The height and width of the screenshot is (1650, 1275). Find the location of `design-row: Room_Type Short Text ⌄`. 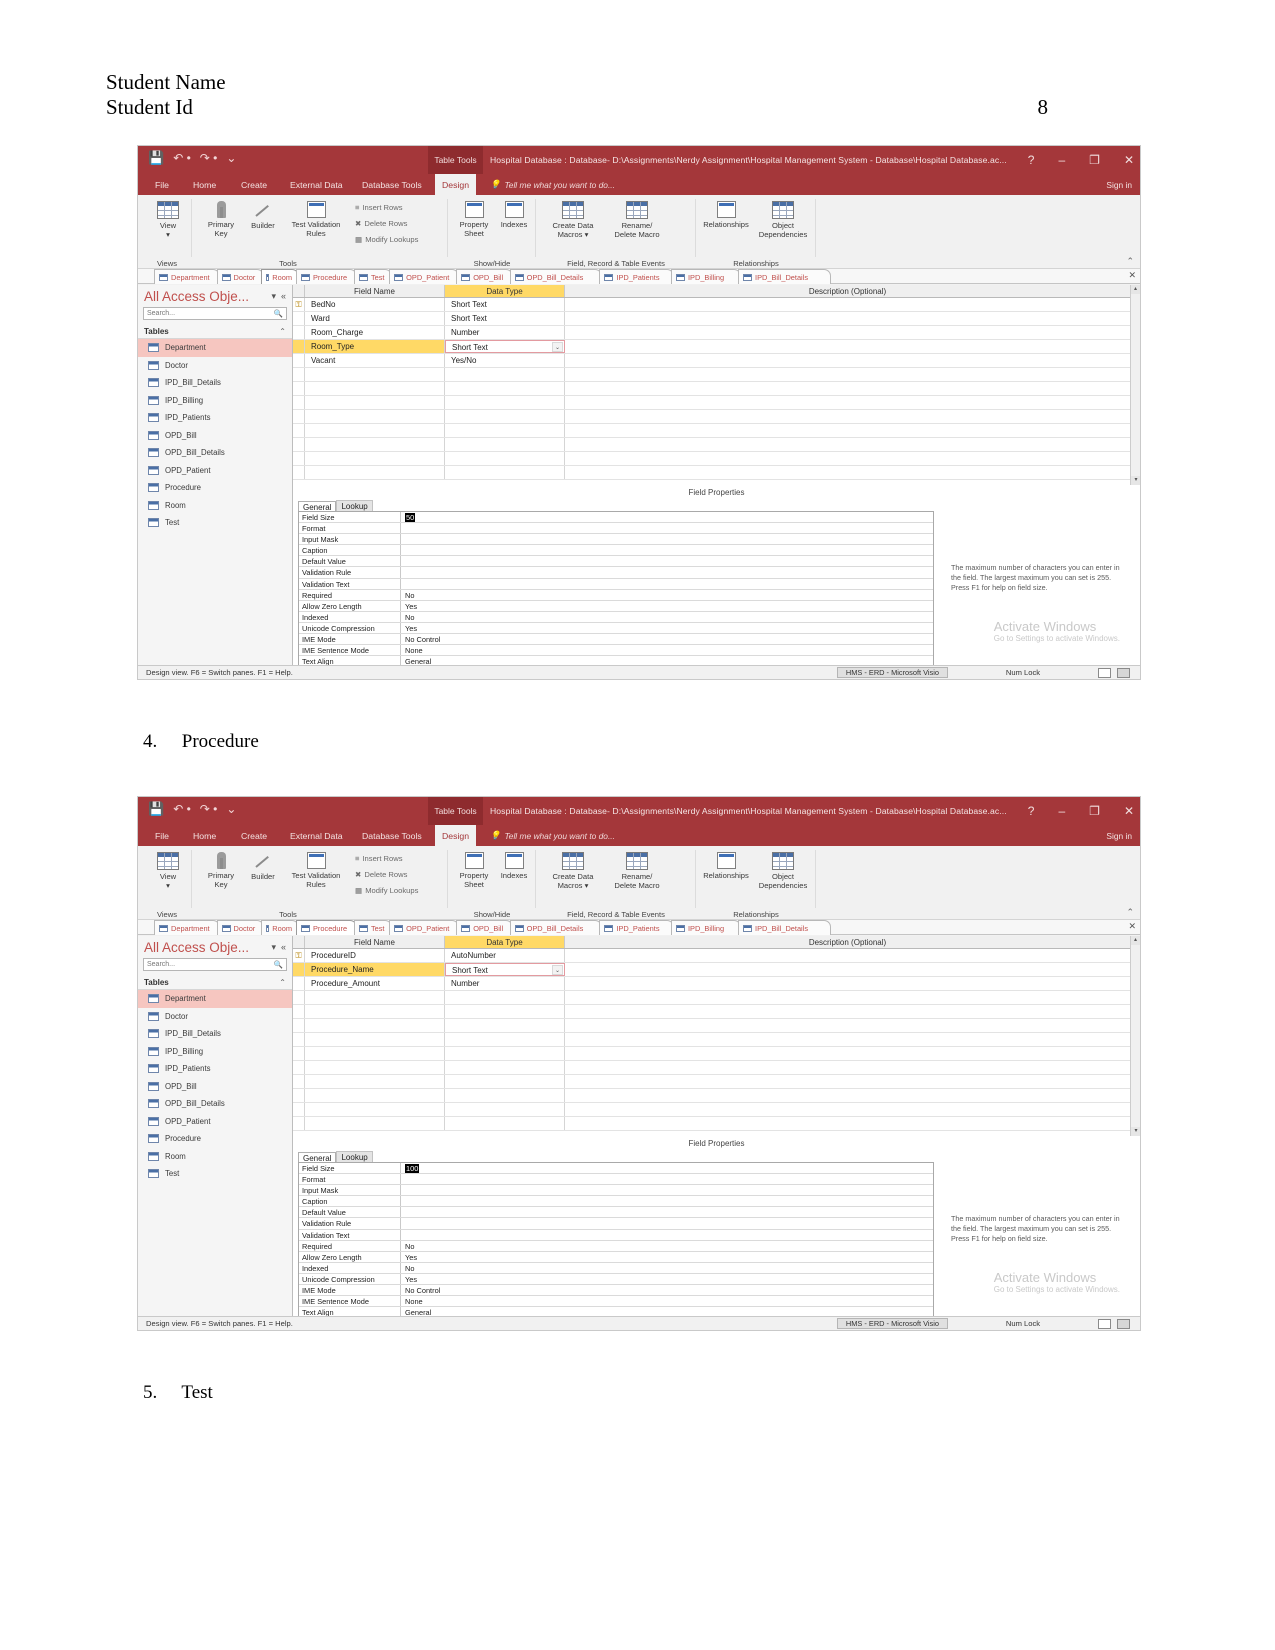

design-row: Room_Type Short Text ⌄ is located at coordinates (711, 347).